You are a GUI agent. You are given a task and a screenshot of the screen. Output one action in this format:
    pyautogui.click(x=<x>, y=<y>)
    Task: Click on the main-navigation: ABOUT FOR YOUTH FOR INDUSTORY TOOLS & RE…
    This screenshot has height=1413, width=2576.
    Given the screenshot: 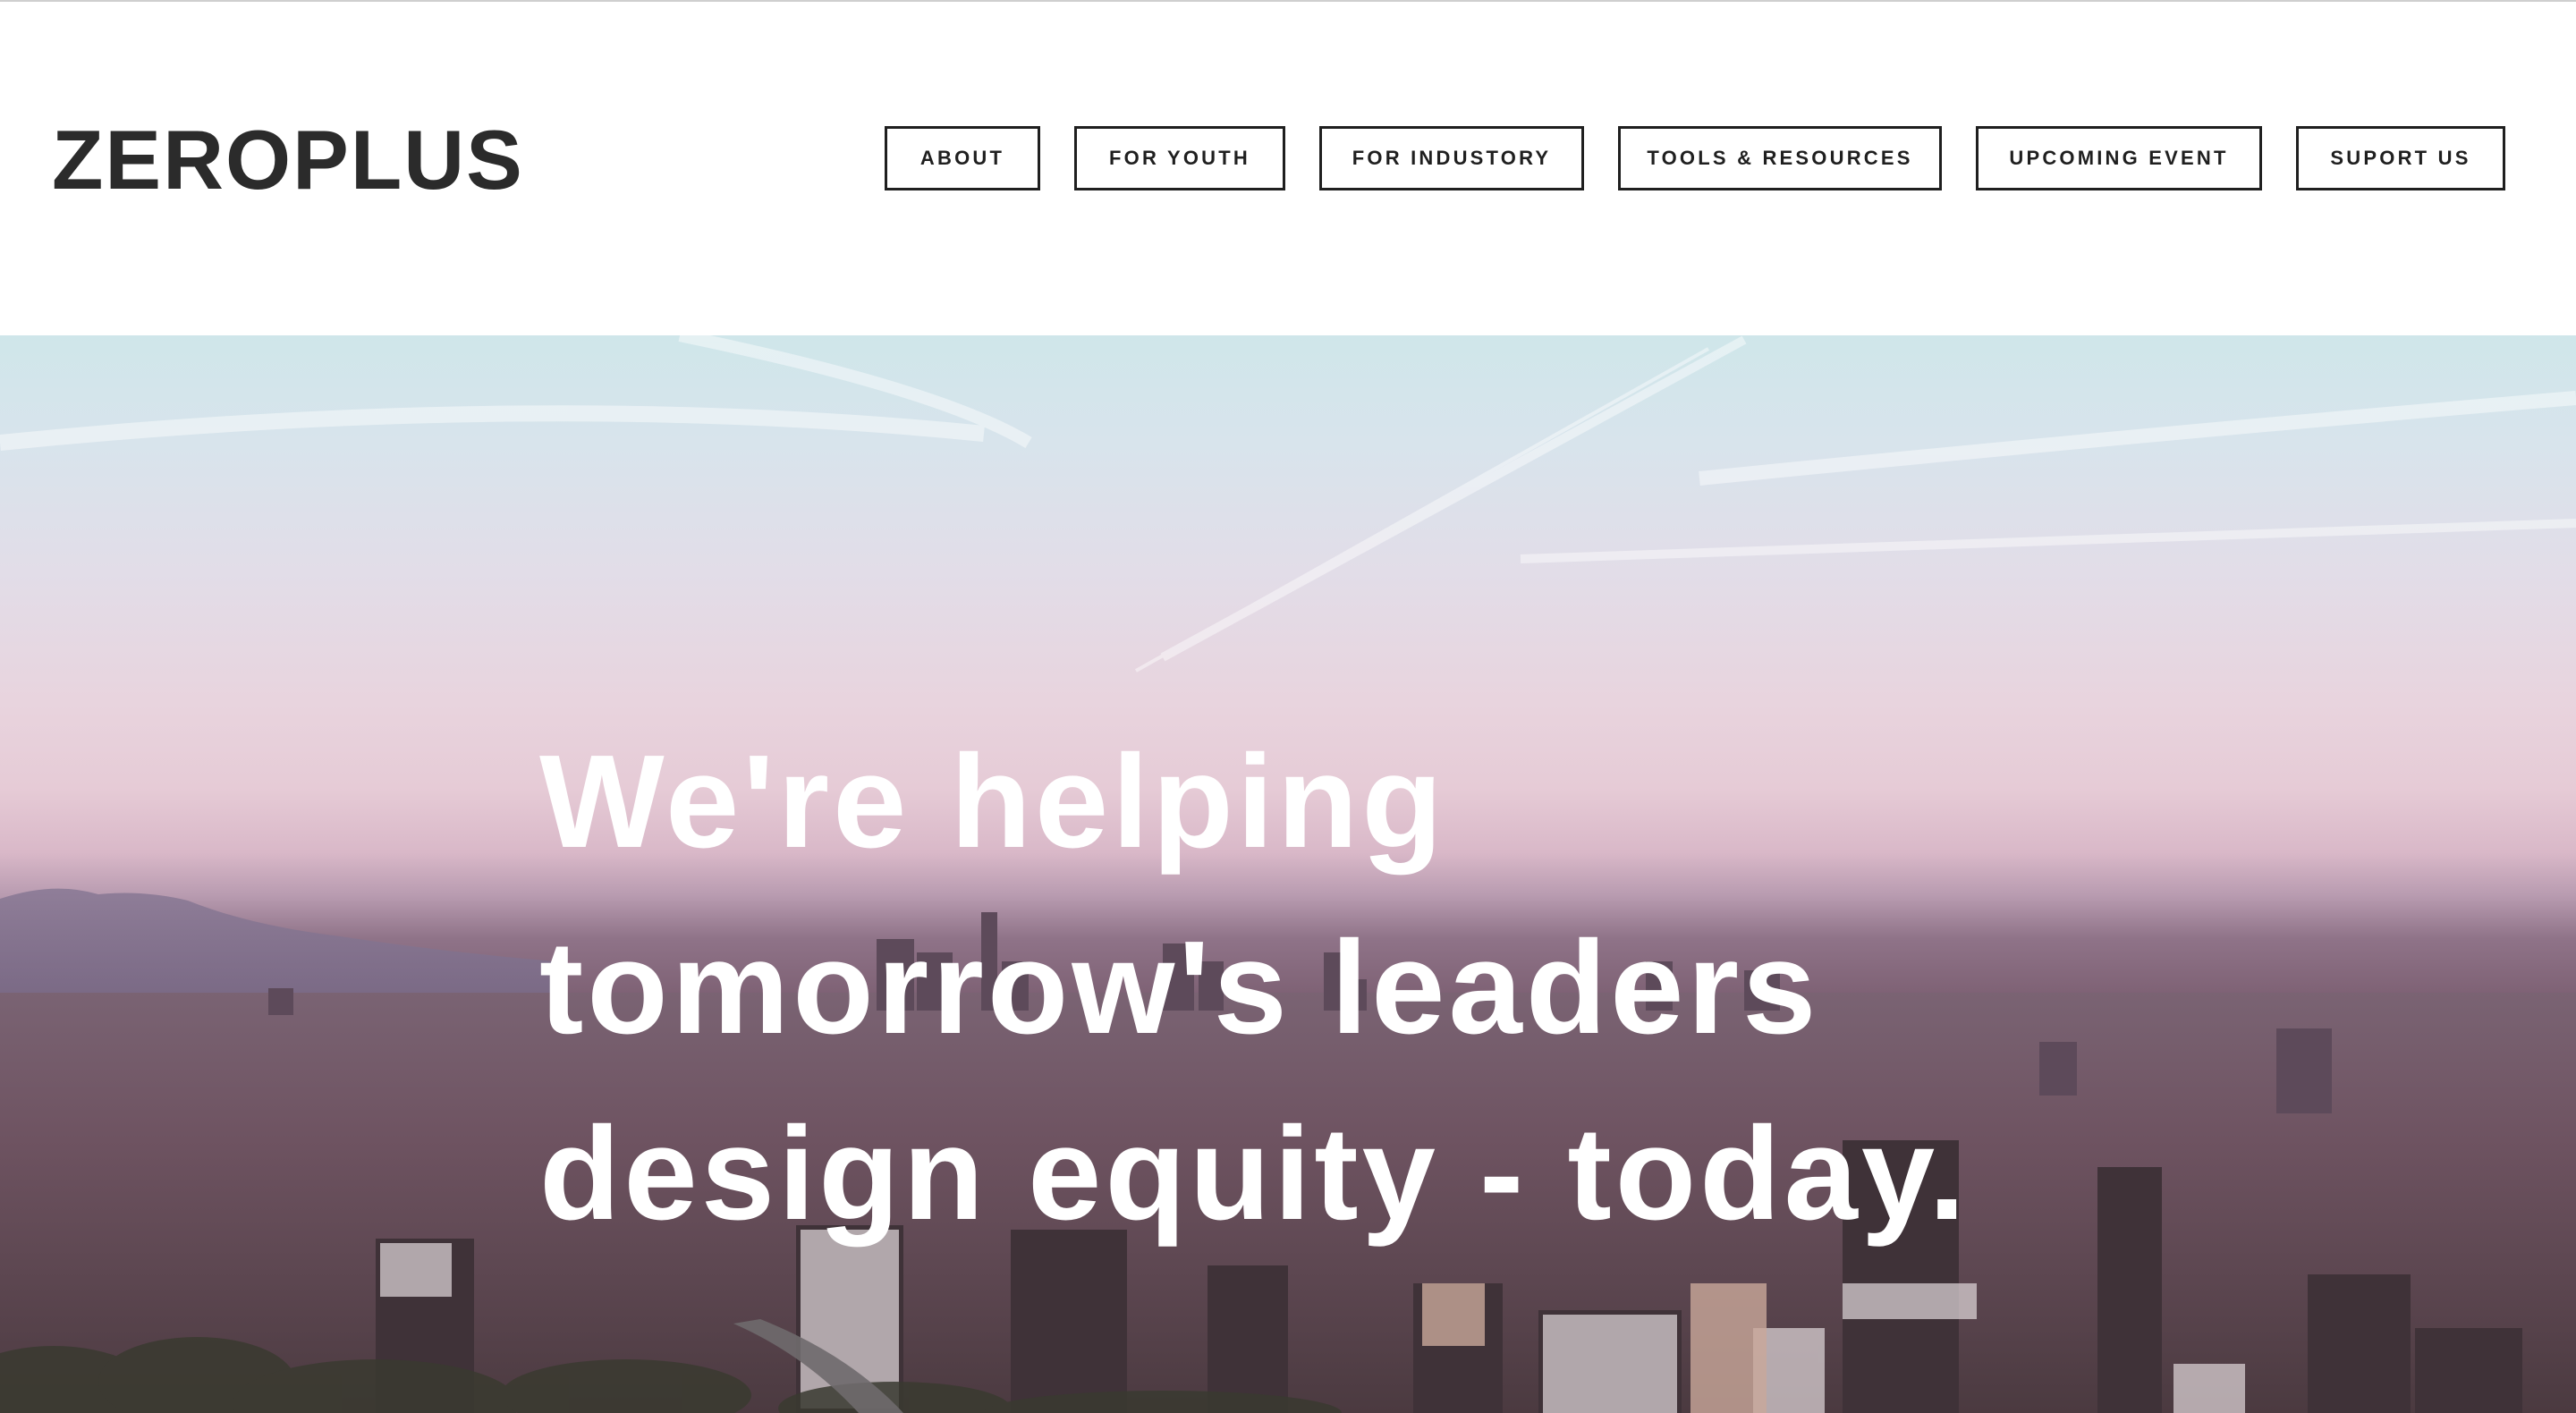 What is the action you would take?
    pyautogui.click(x=1288, y=158)
    